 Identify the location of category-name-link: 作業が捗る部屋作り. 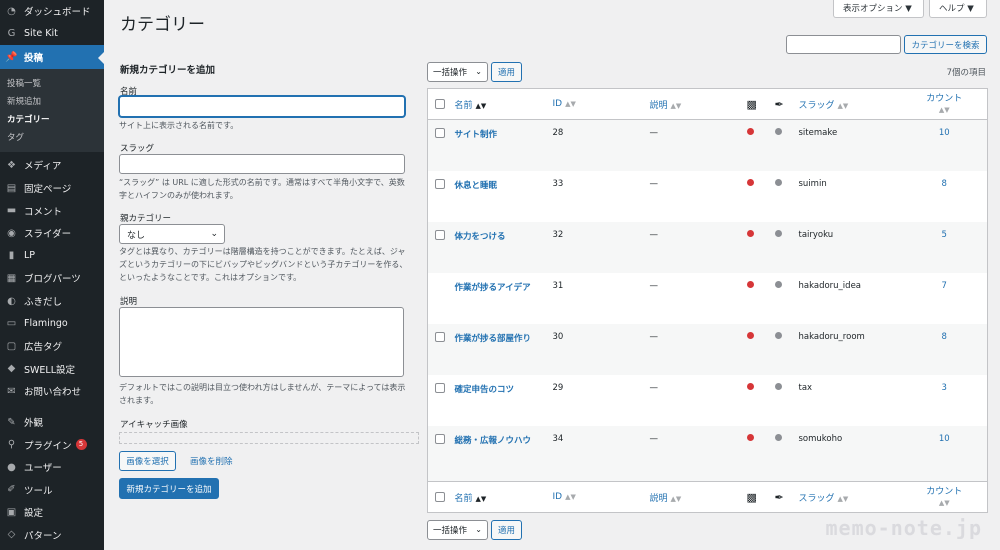
(493, 339).